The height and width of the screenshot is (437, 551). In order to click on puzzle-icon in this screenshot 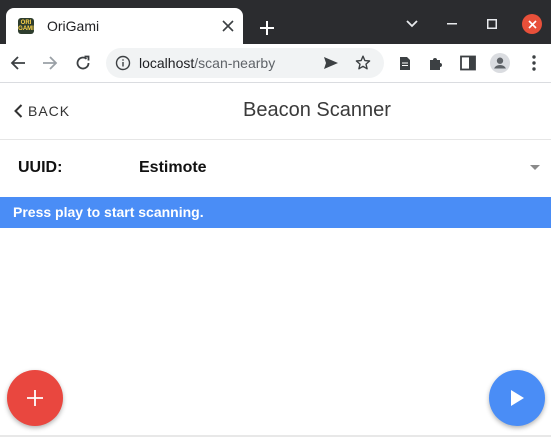, I will do `click(436, 63)`.